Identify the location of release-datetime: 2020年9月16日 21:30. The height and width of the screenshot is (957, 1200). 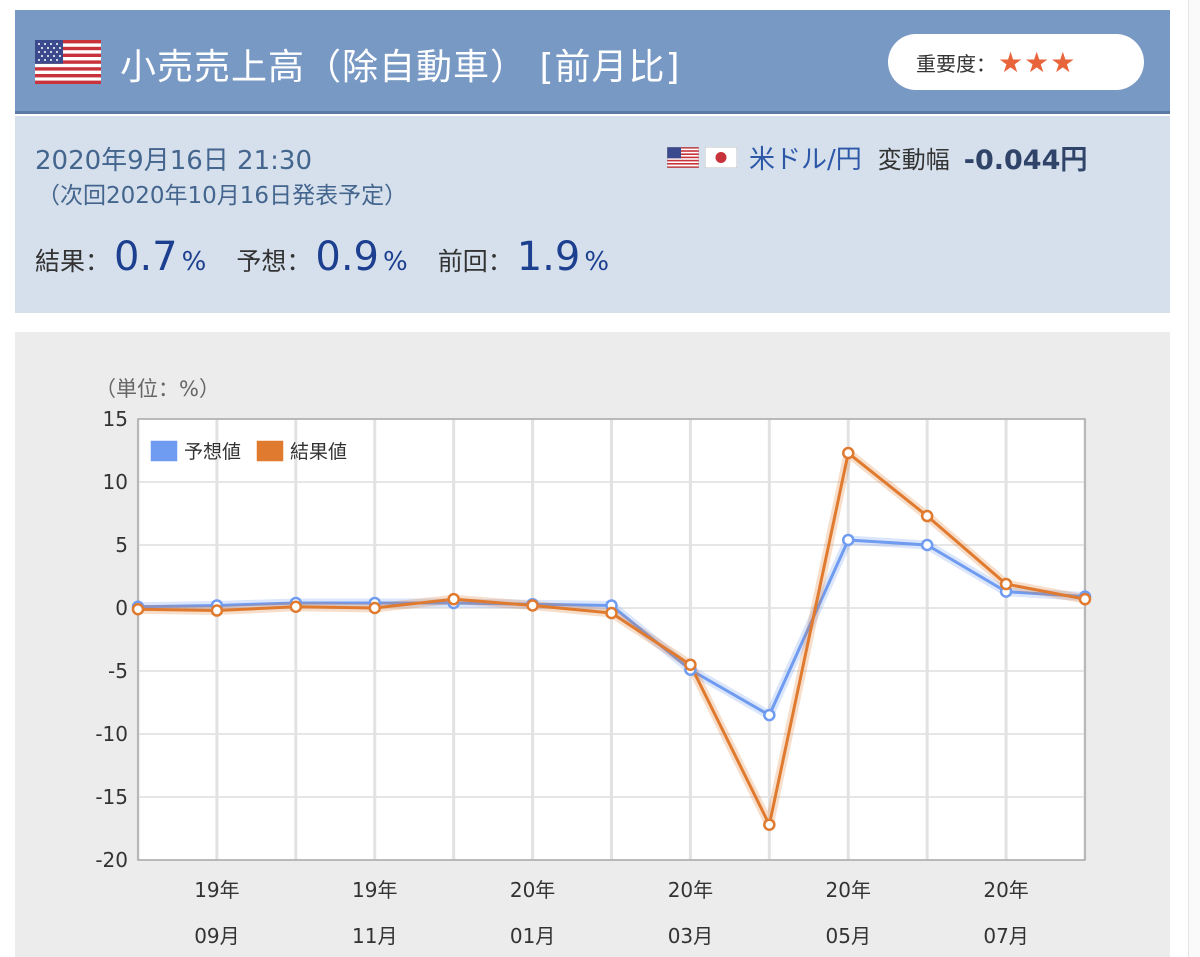
(173, 161).